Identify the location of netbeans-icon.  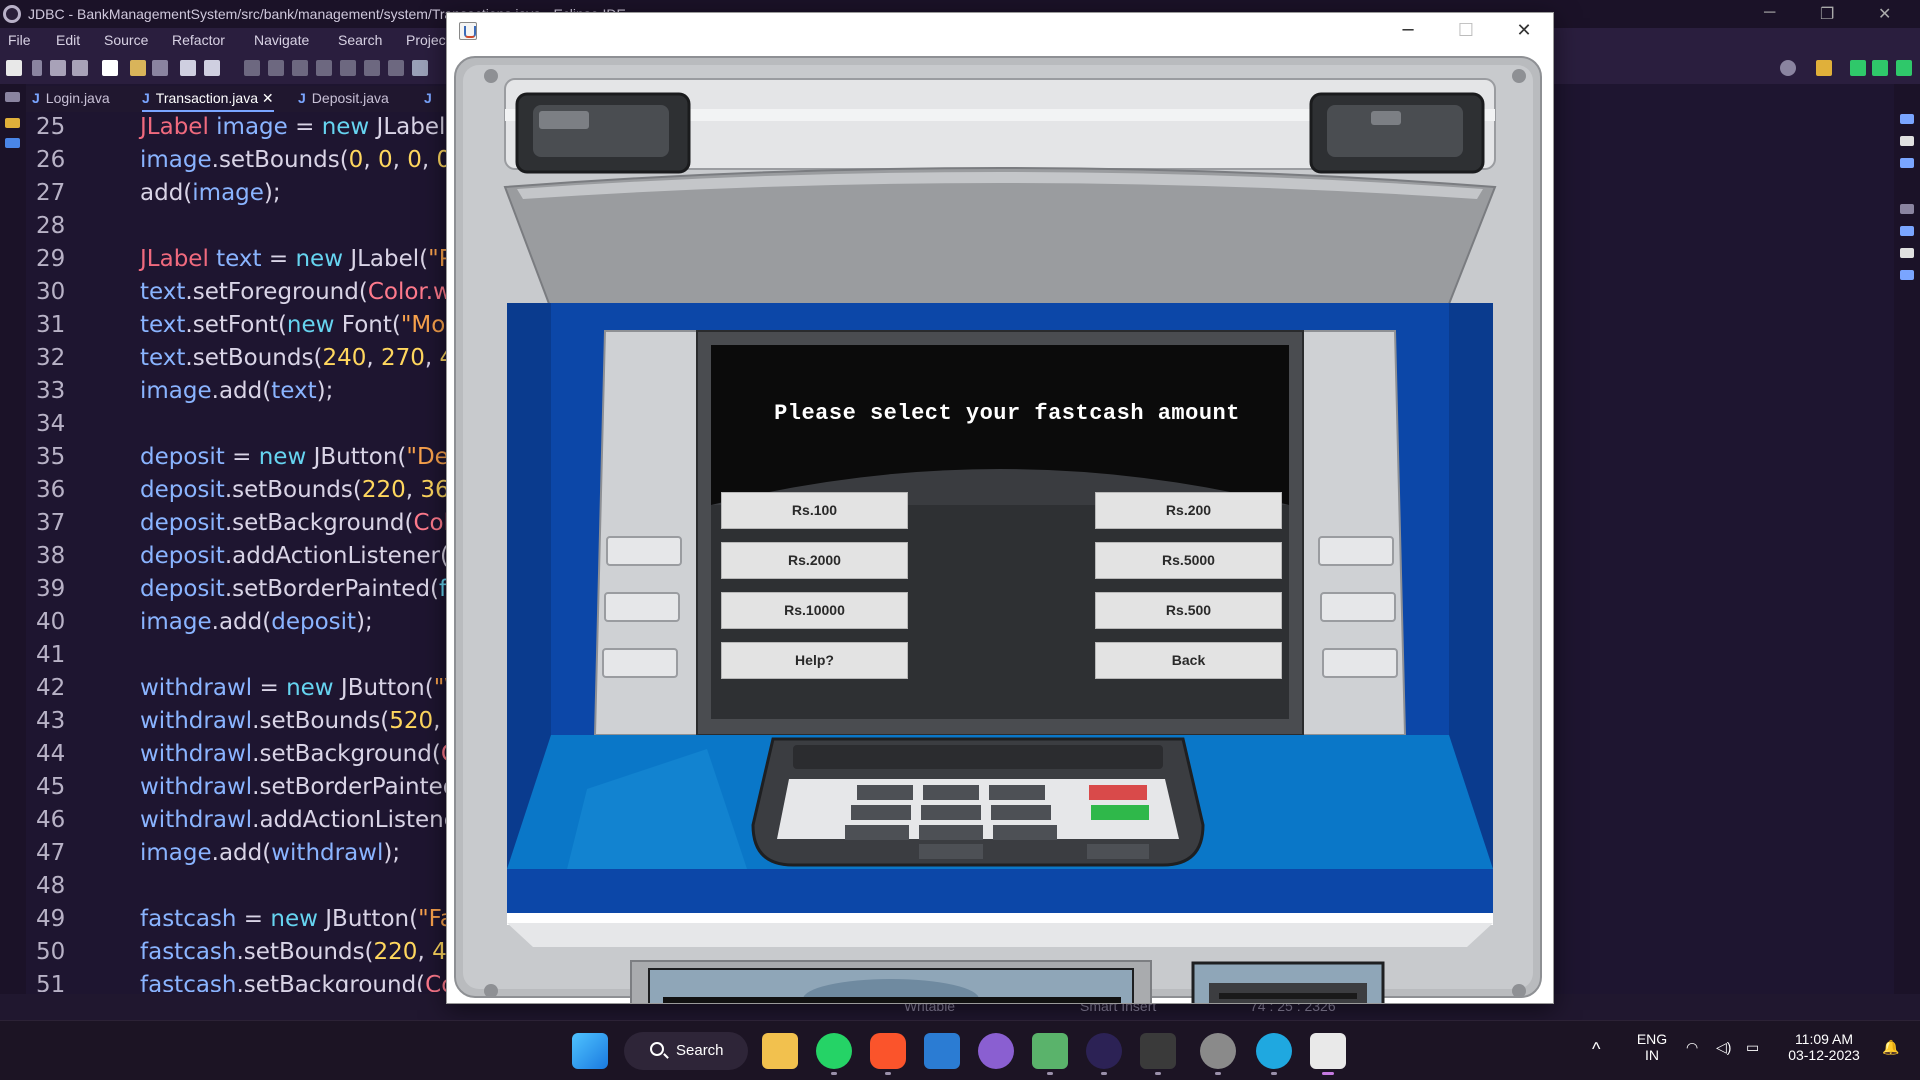
(1050, 1051).